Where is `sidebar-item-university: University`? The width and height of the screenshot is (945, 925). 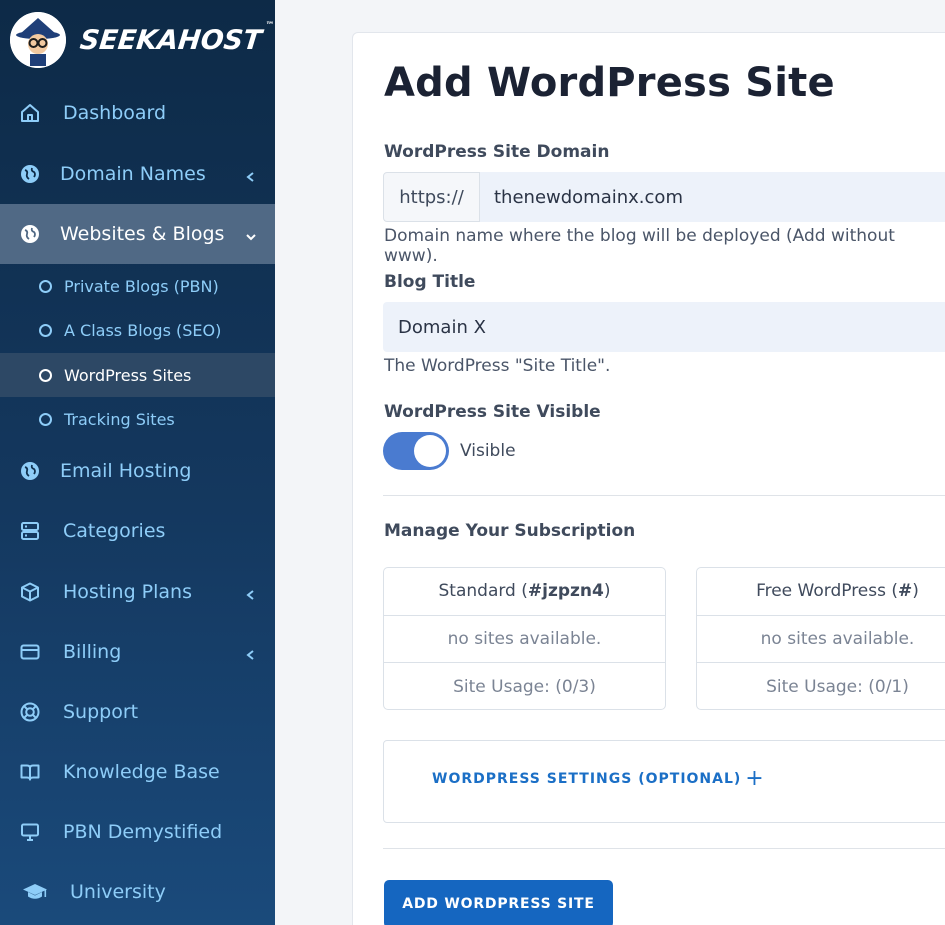
sidebar-item-university: University is located at coordinates (137, 892).